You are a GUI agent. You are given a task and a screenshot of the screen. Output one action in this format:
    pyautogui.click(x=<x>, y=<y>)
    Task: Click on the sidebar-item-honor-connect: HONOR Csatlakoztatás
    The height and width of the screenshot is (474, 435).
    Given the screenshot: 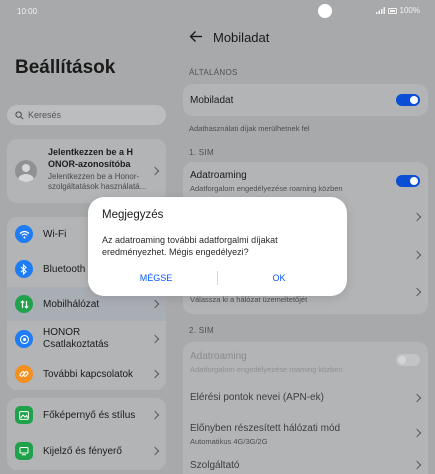 What is the action you would take?
    pyautogui.click(x=86, y=339)
    